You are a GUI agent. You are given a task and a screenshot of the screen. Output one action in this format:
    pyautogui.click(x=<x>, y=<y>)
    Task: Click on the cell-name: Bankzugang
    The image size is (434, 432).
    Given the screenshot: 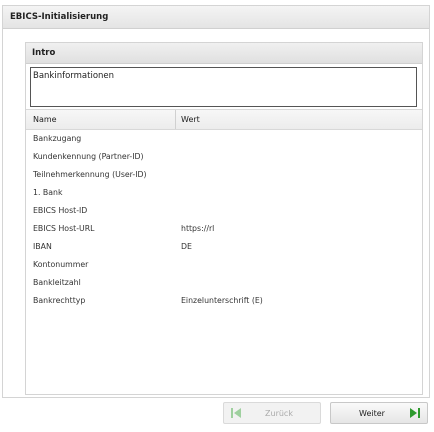 What is the action you would take?
    pyautogui.click(x=57, y=138)
    